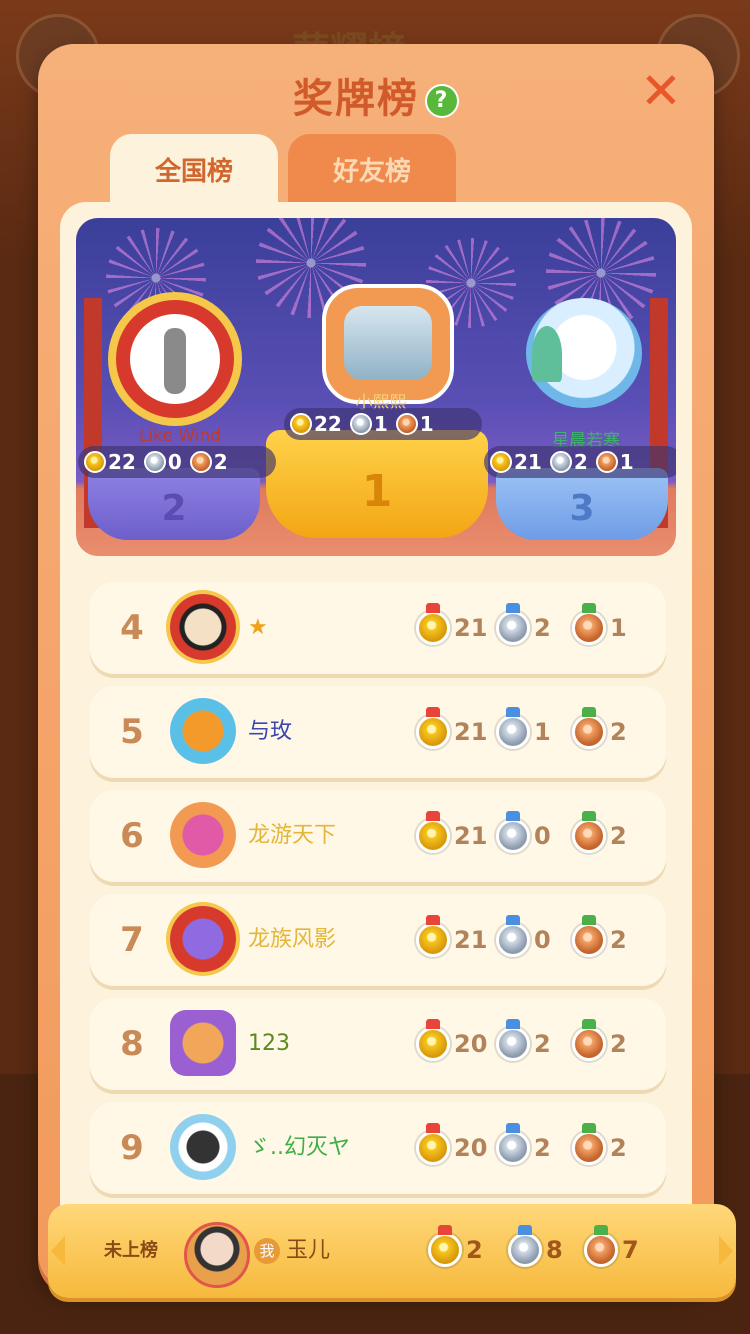 Image resolution: width=750 pixels, height=1334 pixels. What do you see at coordinates (372, 170) in the screenshot?
I see `tab-friends: 好友榜` at bounding box center [372, 170].